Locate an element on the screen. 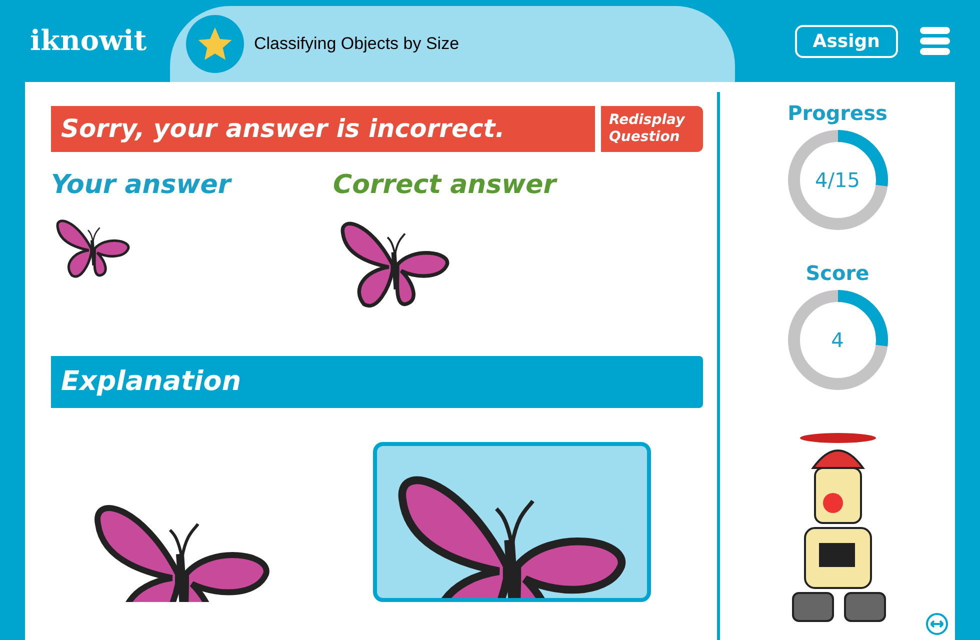 The width and height of the screenshot is (980, 640). stat-label: Score is located at coordinates (838, 273).